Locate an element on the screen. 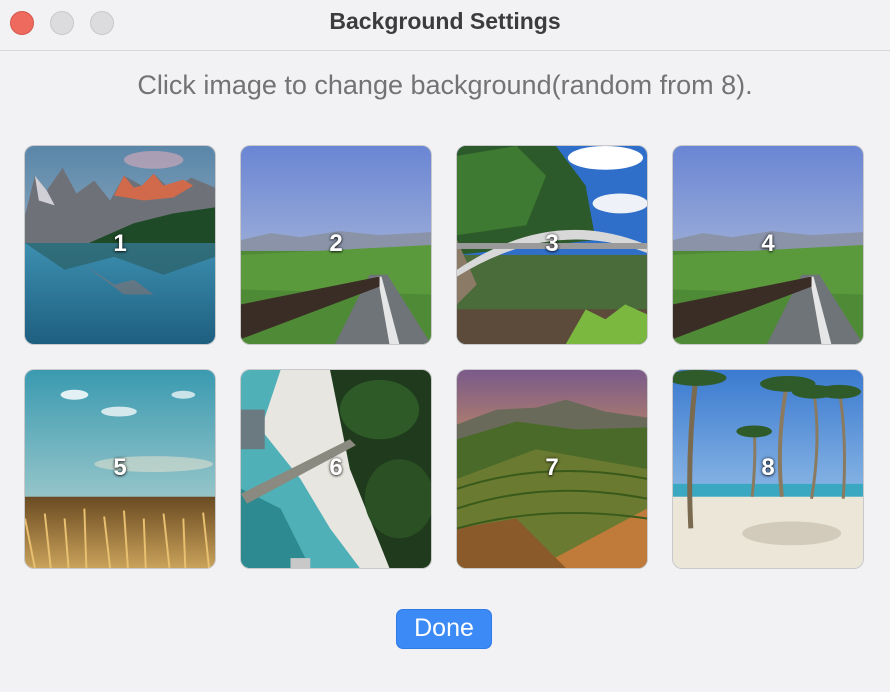 The image size is (890, 692). background-tile-3: 3 is located at coordinates (552, 245).